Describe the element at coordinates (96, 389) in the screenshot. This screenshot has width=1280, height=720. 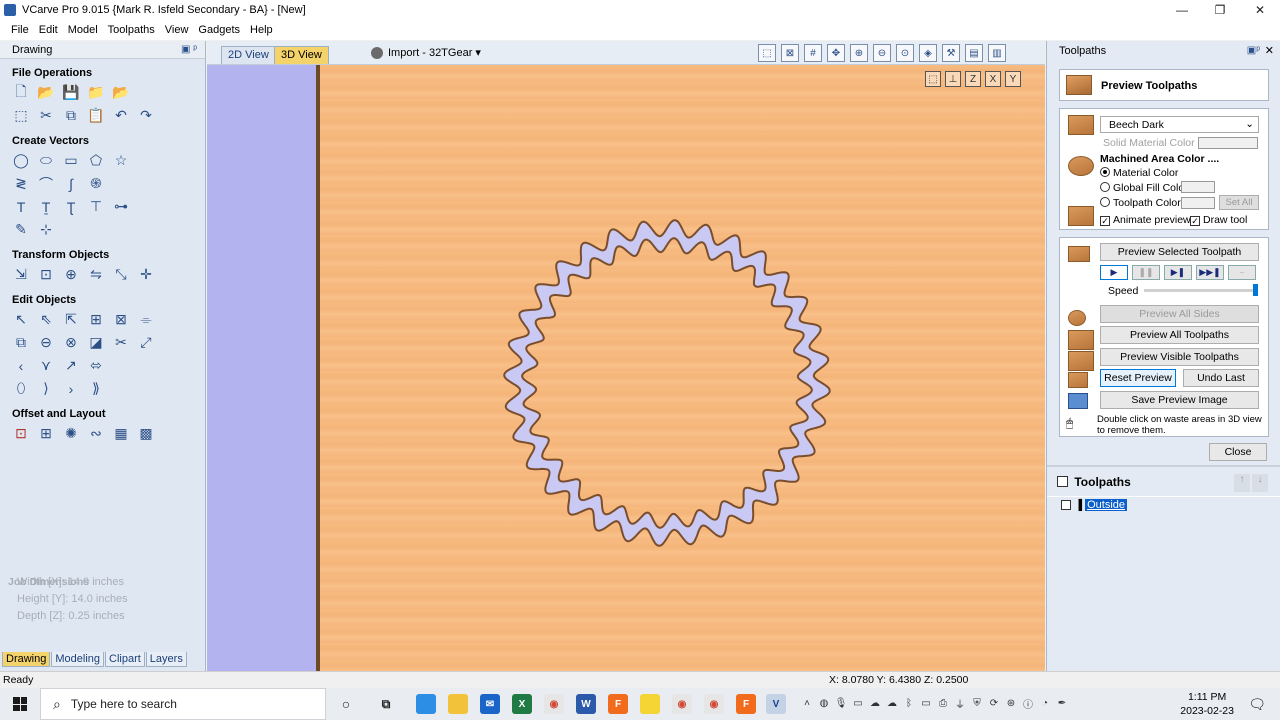
I see `t-bone-icon: ⟫` at that location.